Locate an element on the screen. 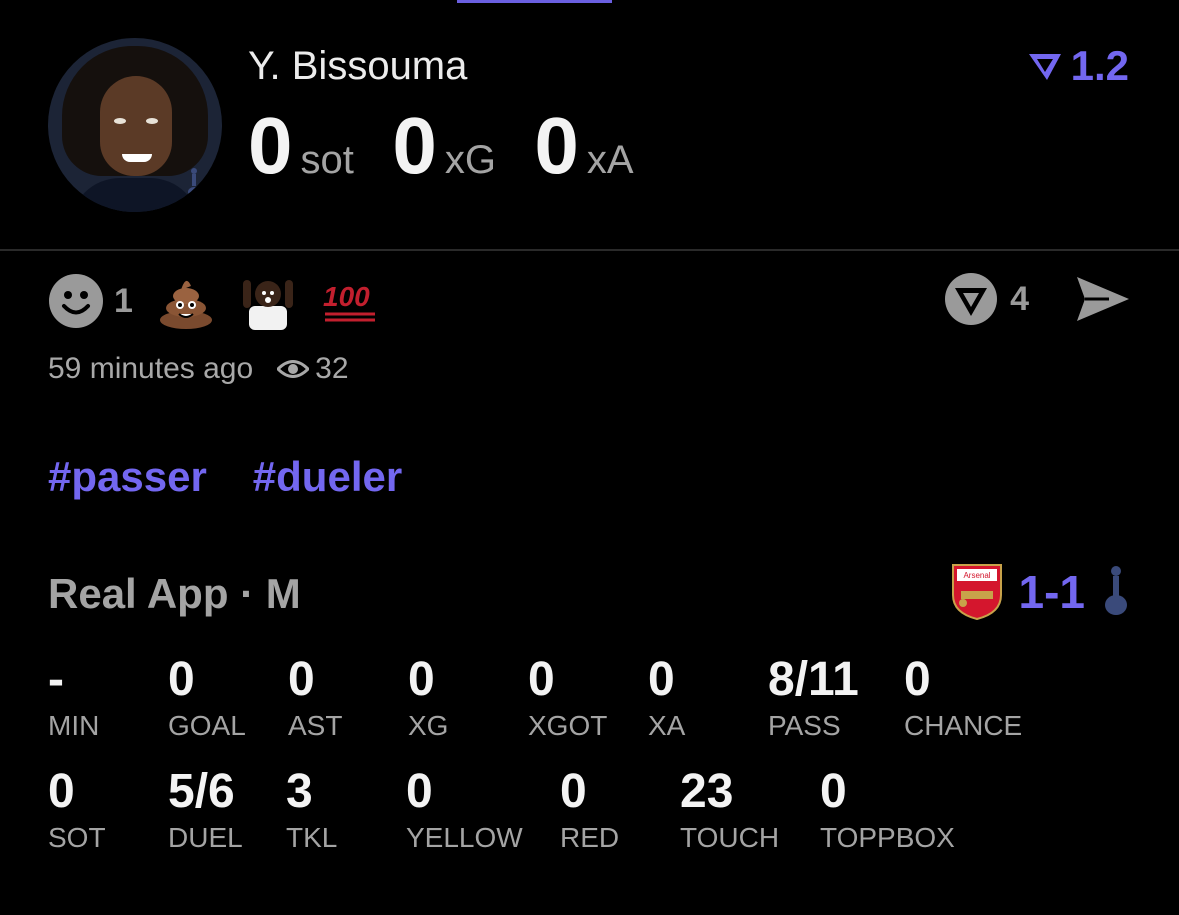 The width and height of the screenshot is (1179, 915). reactions-bar: 1 100 is located at coordinates (225, 301).